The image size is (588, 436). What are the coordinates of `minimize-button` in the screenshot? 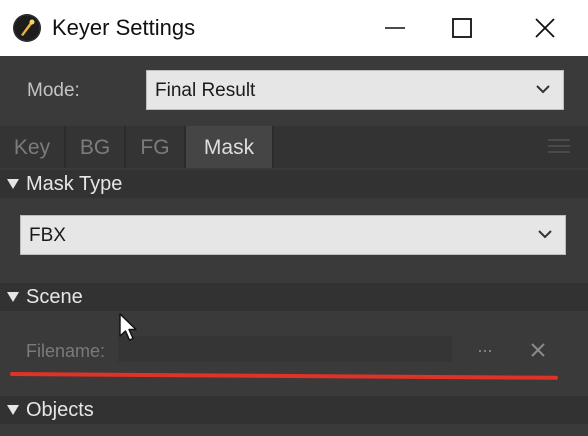 It's located at (395, 28).